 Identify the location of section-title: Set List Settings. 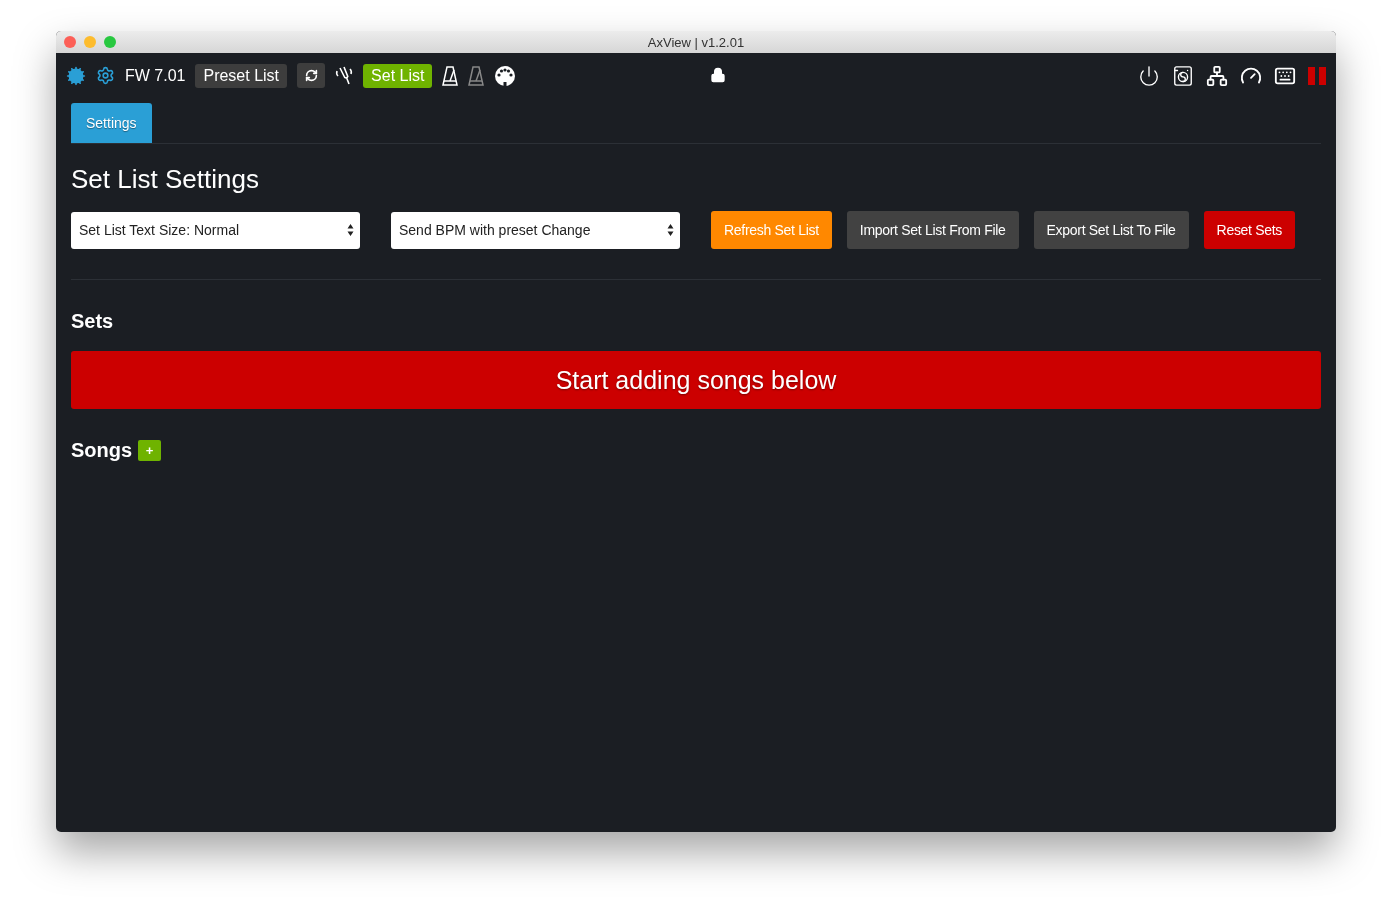
(165, 179).